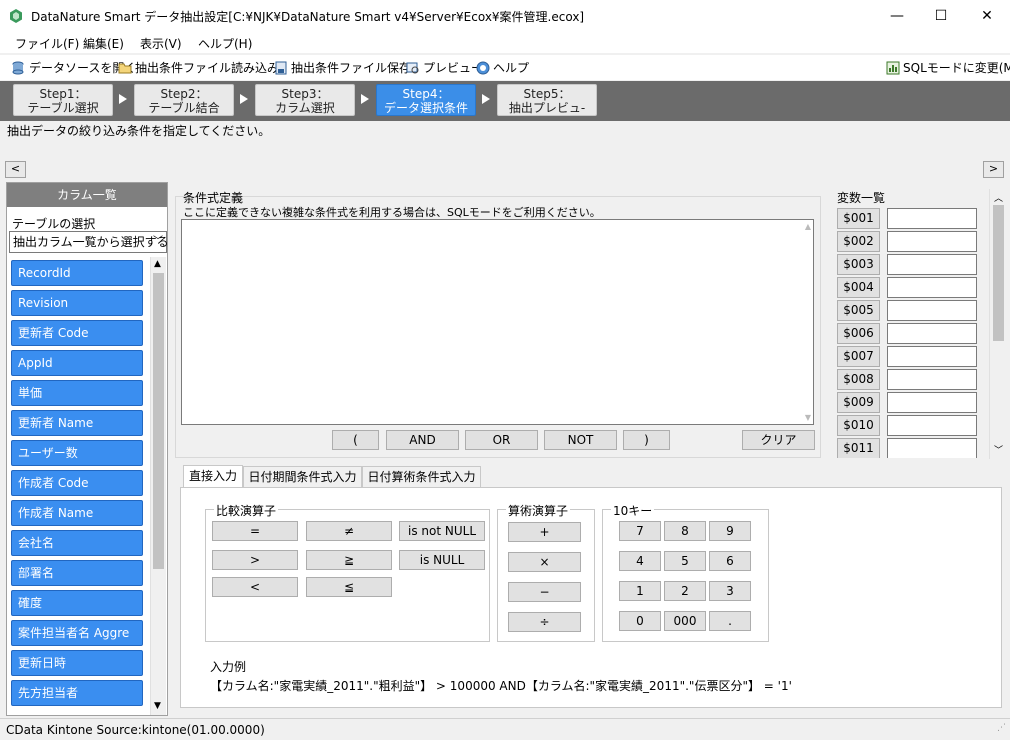 This screenshot has height=740, width=1010. I want to click on tenkey-button: 8, so click(685, 531).